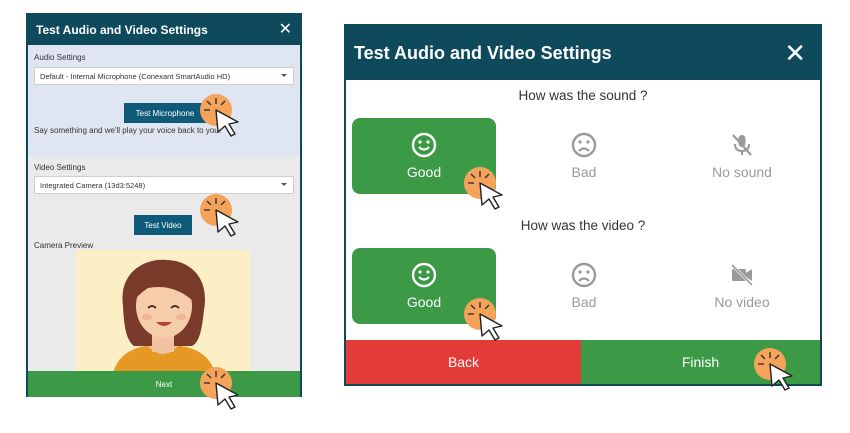 This screenshot has width=850, height=433. What do you see at coordinates (463, 362) in the screenshot?
I see `back-button: Back` at bounding box center [463, 362].